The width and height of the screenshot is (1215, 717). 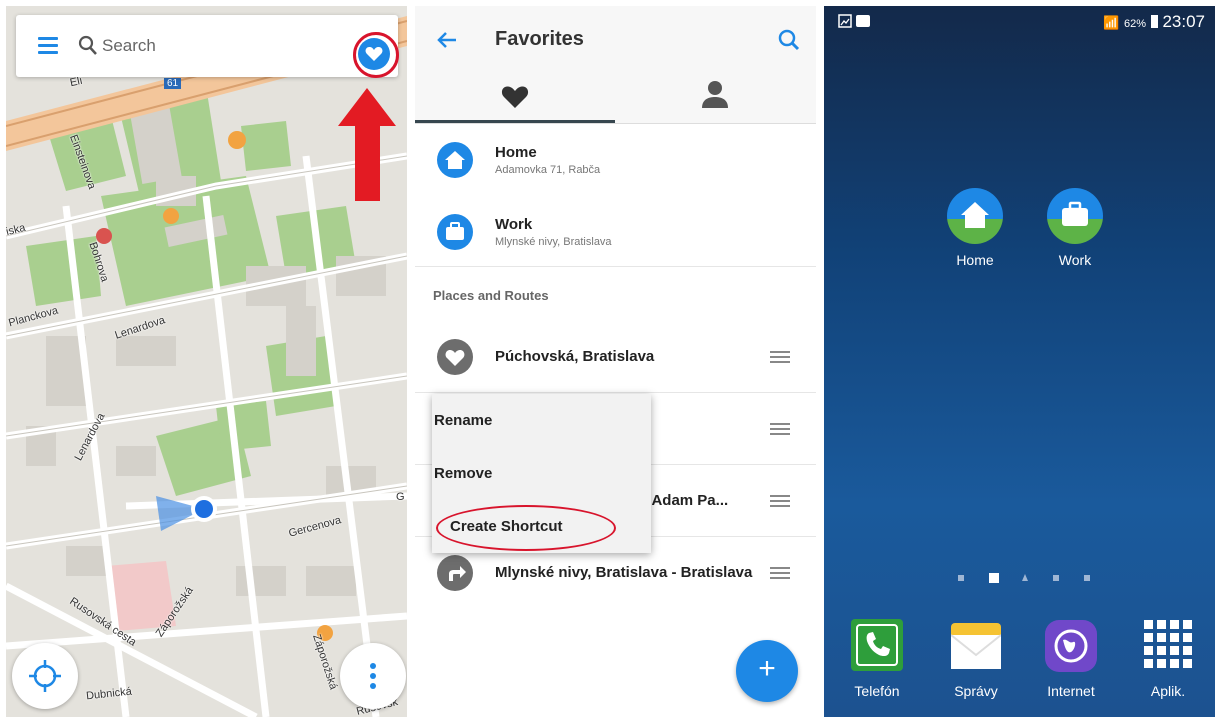 I want to click on tab-contacts, so click(x=715, y=99).